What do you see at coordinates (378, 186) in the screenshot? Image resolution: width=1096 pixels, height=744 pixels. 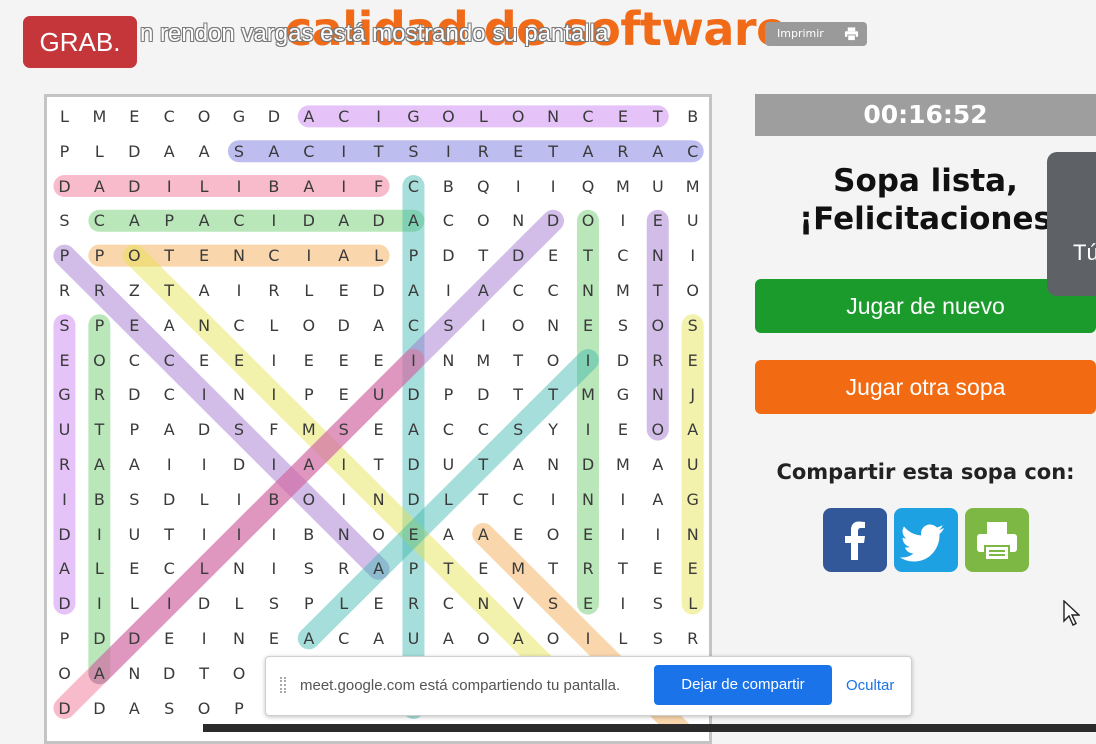 I see `grid-cell: F` at bounding box center [378, 186].